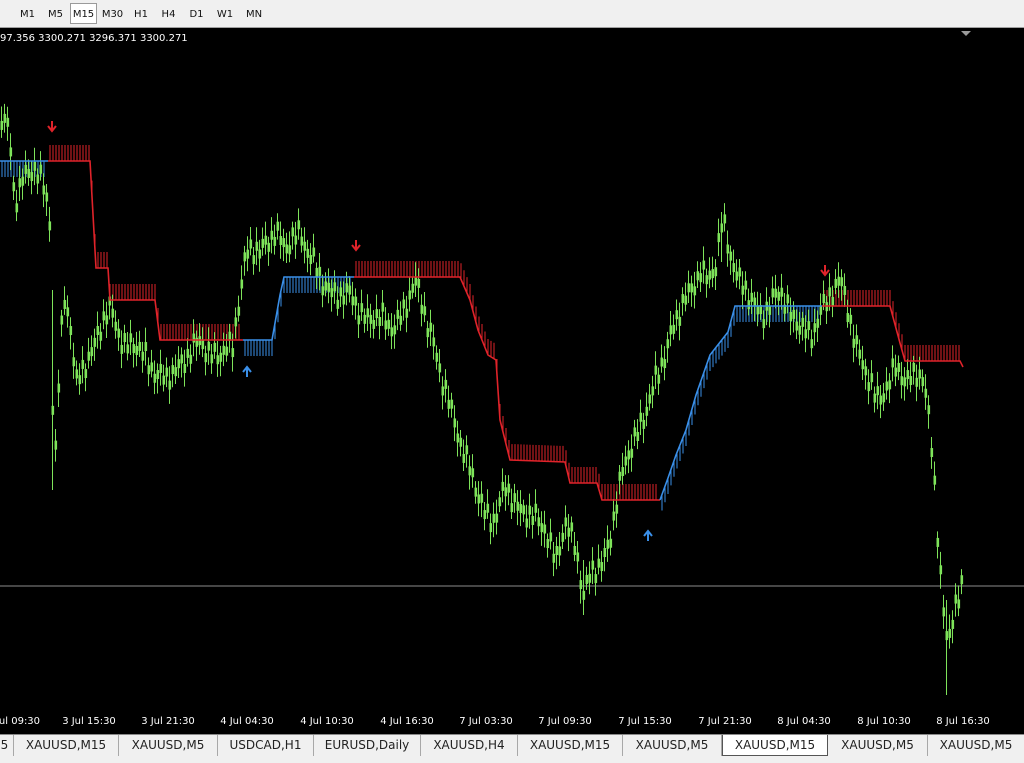 The height and width of the screenshot is (763, 1024). What do you see at coordinates (196, 13) in the screenshot?
I see `timeframe-d1: D1` at bounding box center [196, 13].